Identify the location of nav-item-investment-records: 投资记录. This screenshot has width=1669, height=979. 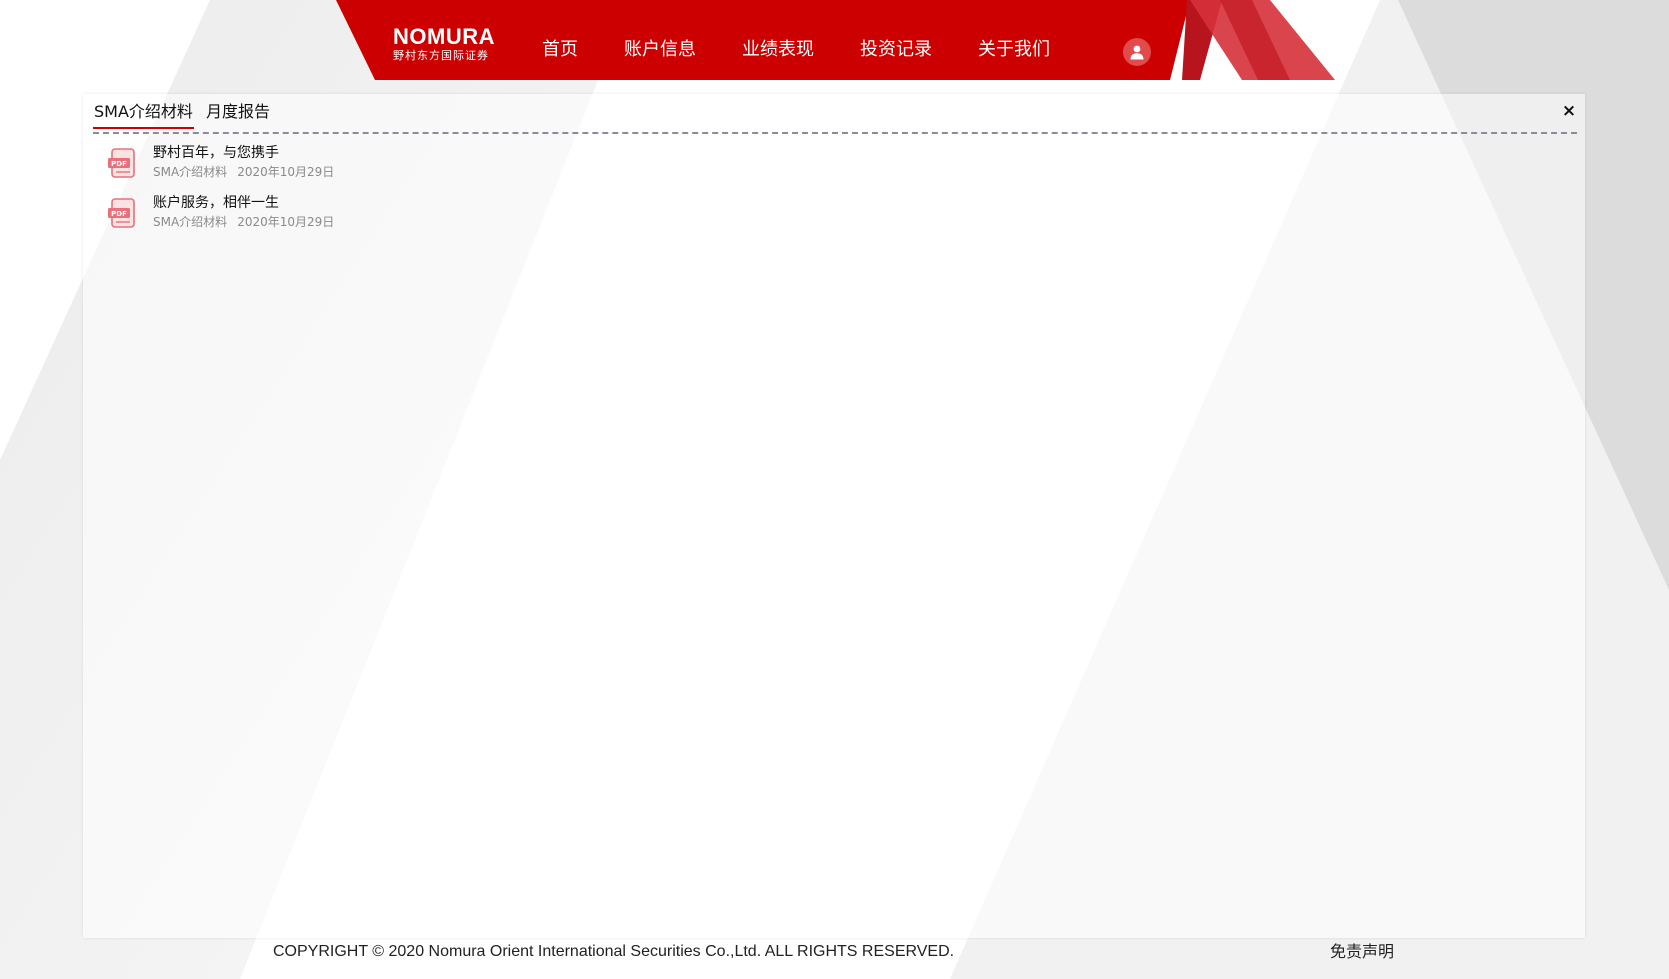
(896, 50).